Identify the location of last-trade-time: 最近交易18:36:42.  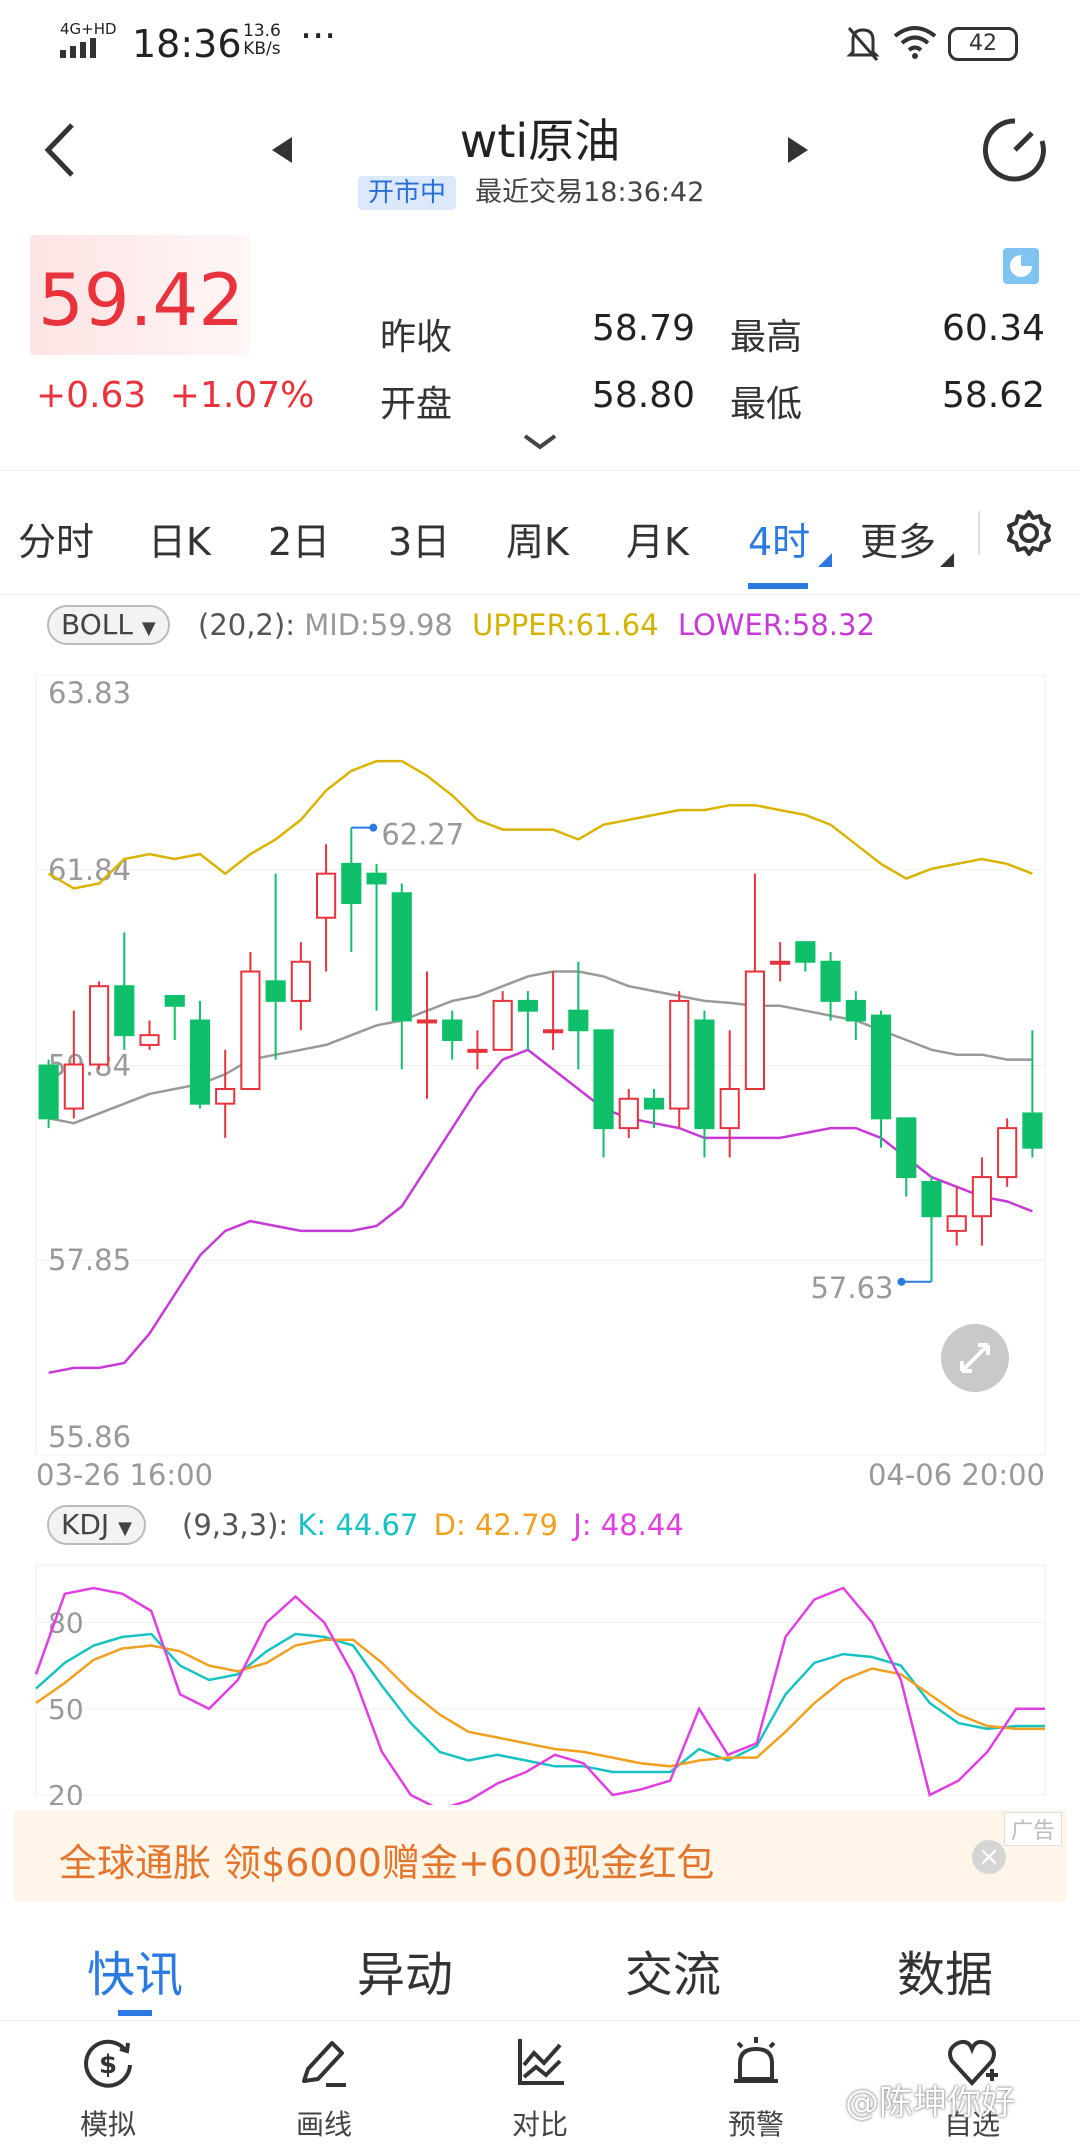
(590, 192).